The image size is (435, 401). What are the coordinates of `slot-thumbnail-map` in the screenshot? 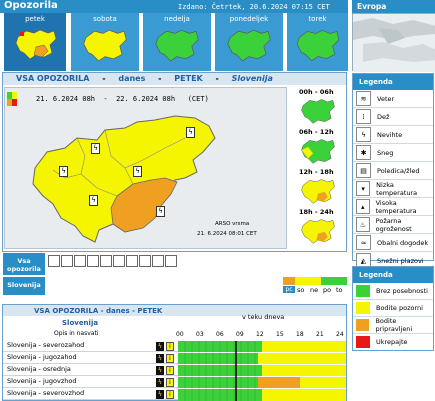 It's located at (318, 151).